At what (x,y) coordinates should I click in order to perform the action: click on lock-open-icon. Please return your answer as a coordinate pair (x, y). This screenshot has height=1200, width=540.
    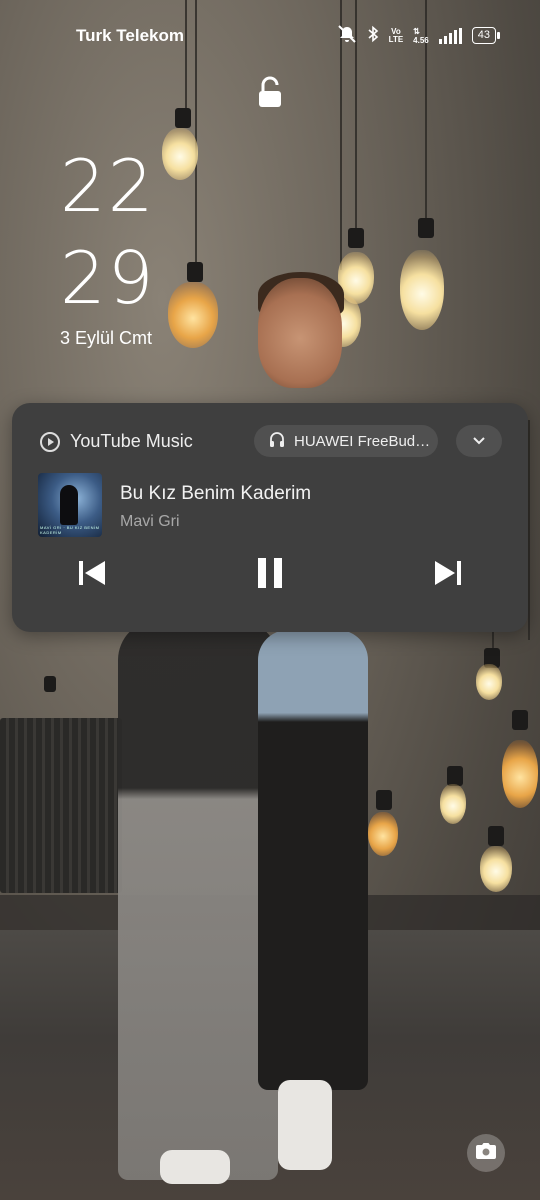
    Looking at the image, I should click on (270, 93).